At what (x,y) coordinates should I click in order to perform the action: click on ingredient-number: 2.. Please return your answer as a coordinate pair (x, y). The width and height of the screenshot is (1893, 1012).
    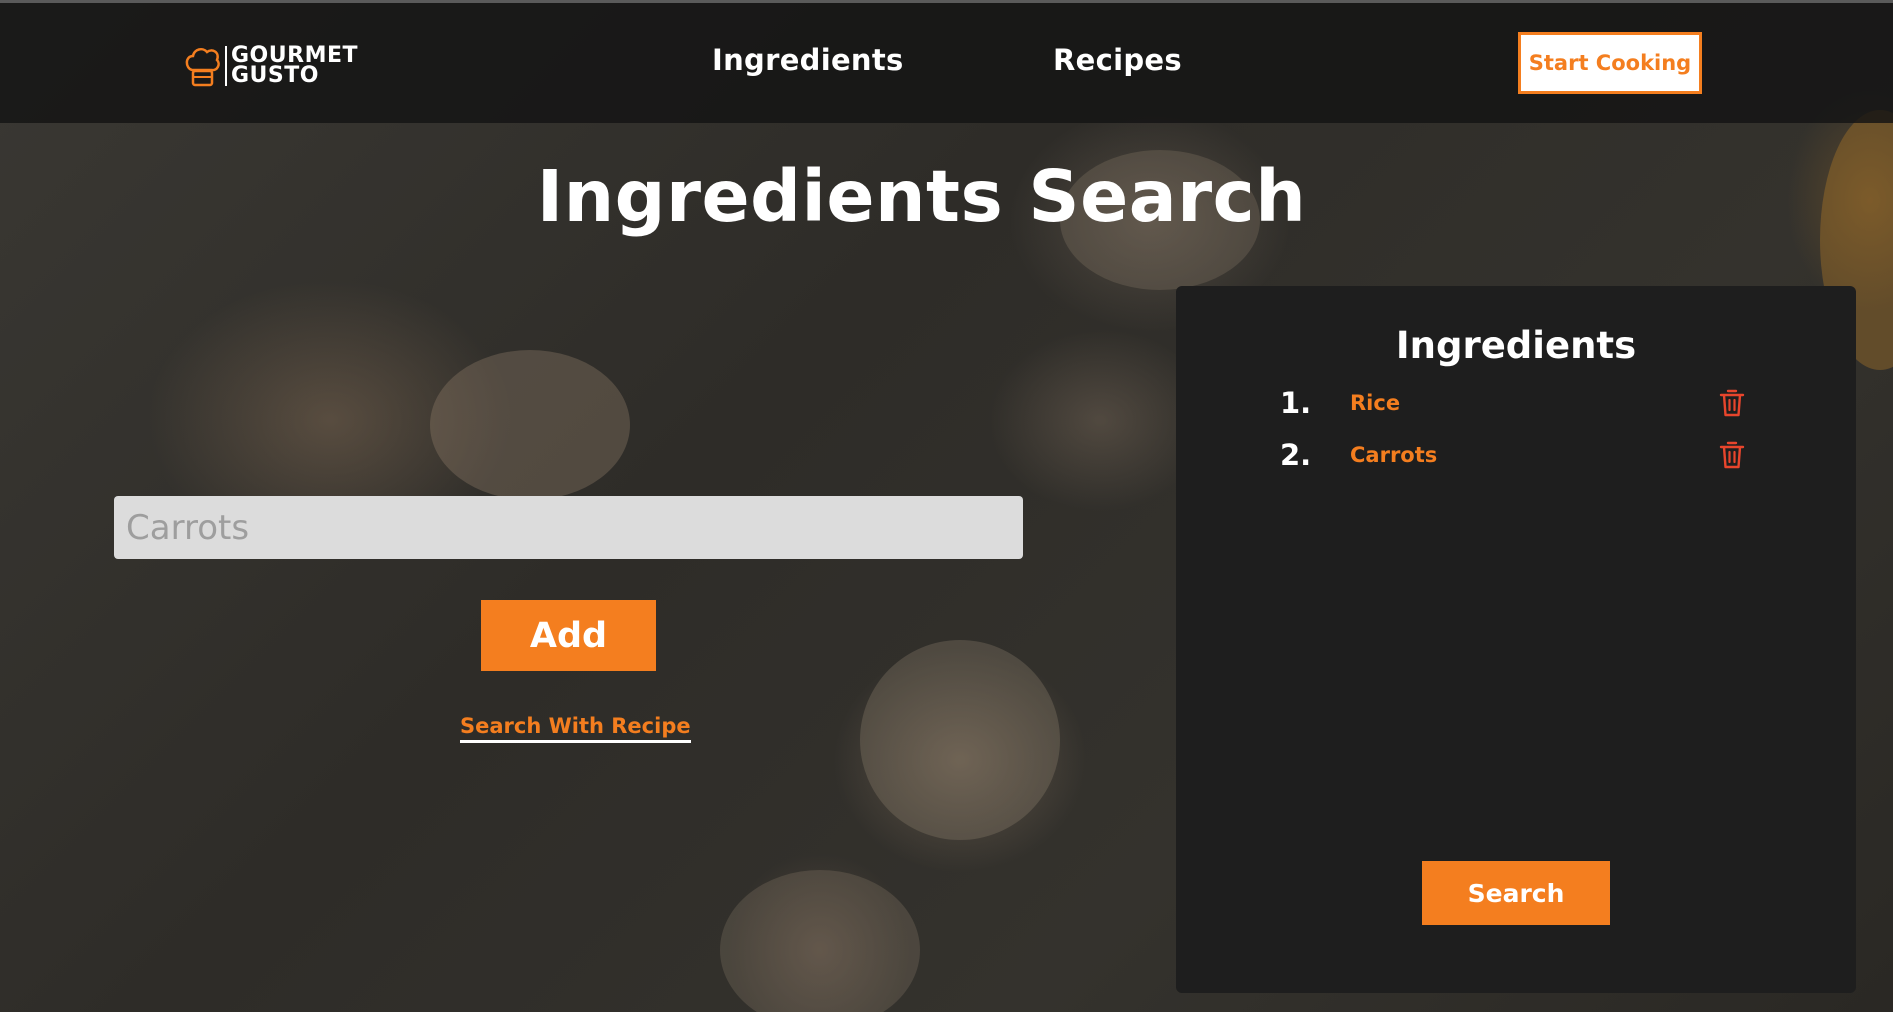
    Looking at the image, I should click on (1296, 455).